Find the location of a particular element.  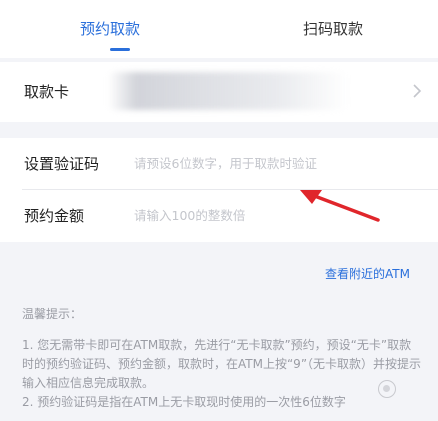

reserve-amount-input is located at coordinates (279, 215).